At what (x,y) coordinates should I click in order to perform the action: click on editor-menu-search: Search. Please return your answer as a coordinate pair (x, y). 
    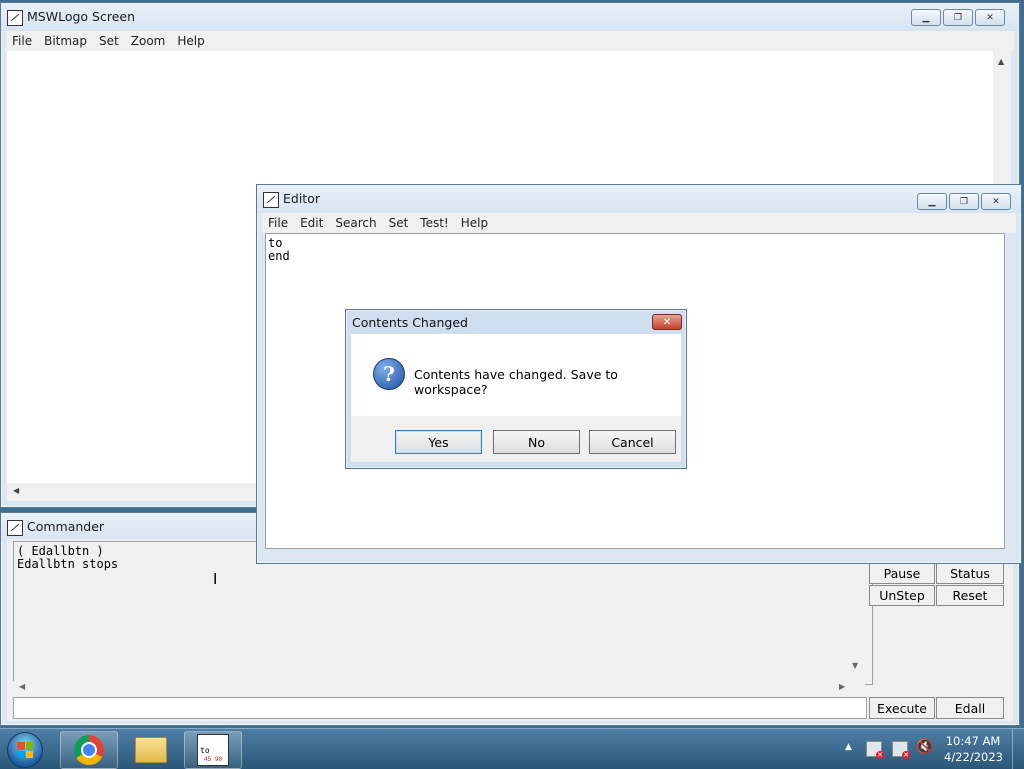
    Looking at the image, I should click on (355, 223).